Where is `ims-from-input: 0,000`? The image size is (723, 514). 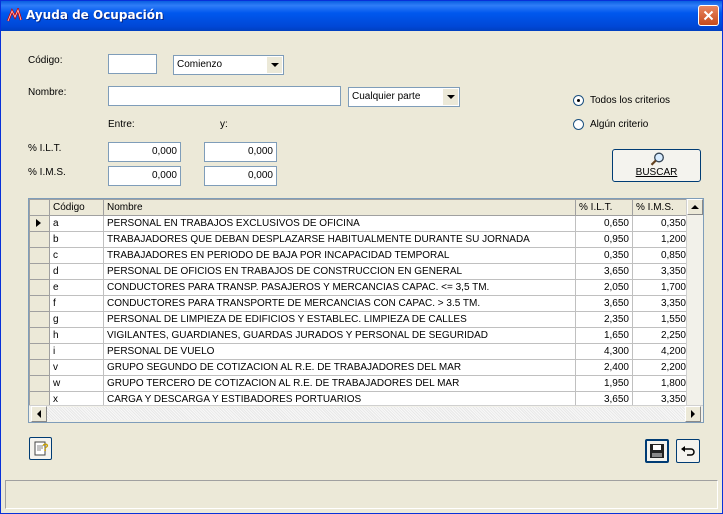 ims-from-input: 0,000 is located at coordinates (144, 176).